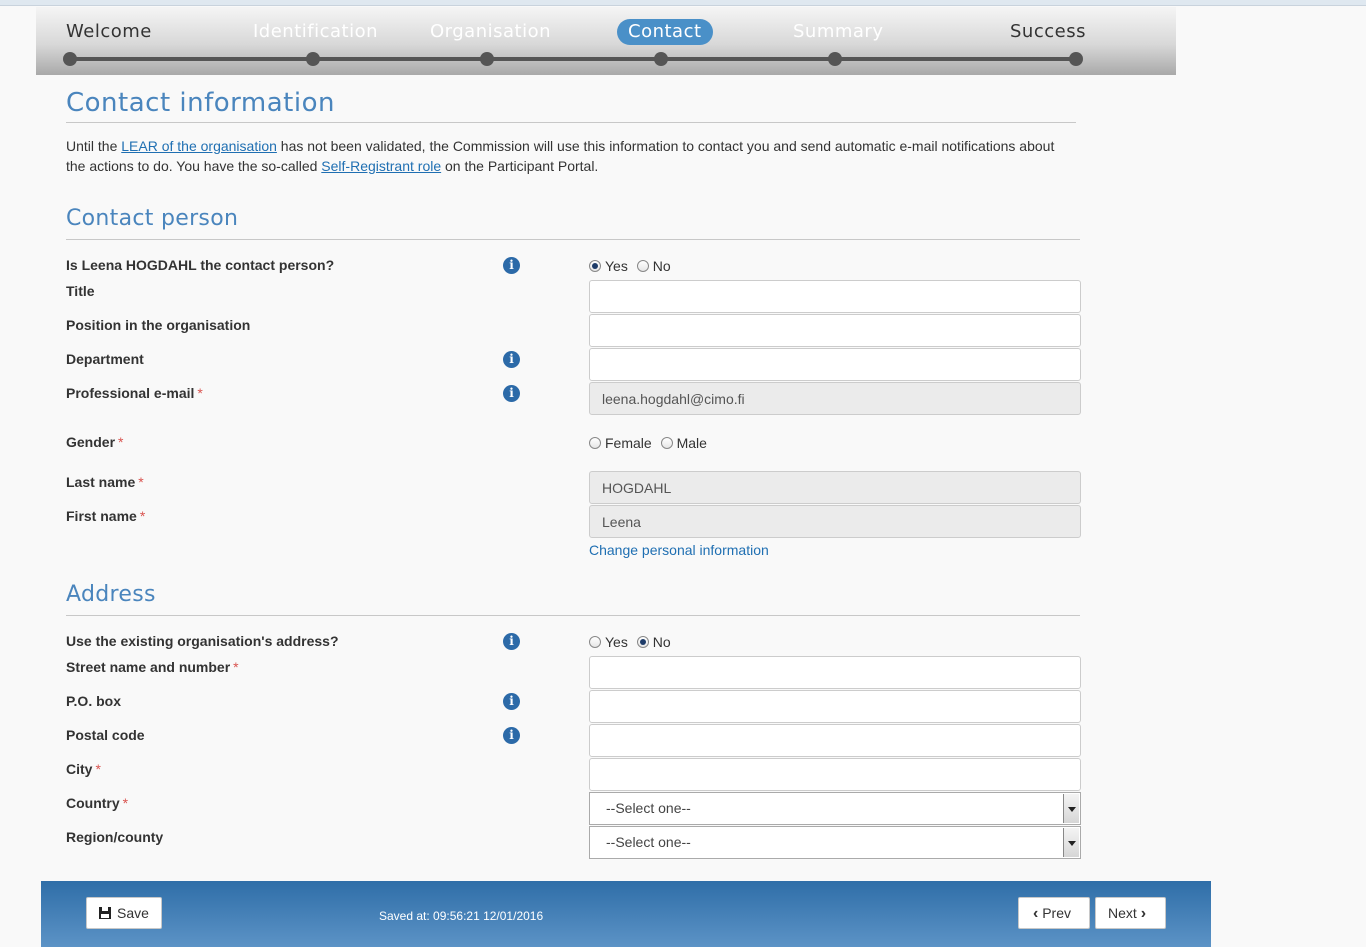 This screenshot has width=1366, height=947. What do you see at coordinates (511, 641) in the screenshot?
I see `use-existing-address-info-icon: i` at bounding box center [511, 641].